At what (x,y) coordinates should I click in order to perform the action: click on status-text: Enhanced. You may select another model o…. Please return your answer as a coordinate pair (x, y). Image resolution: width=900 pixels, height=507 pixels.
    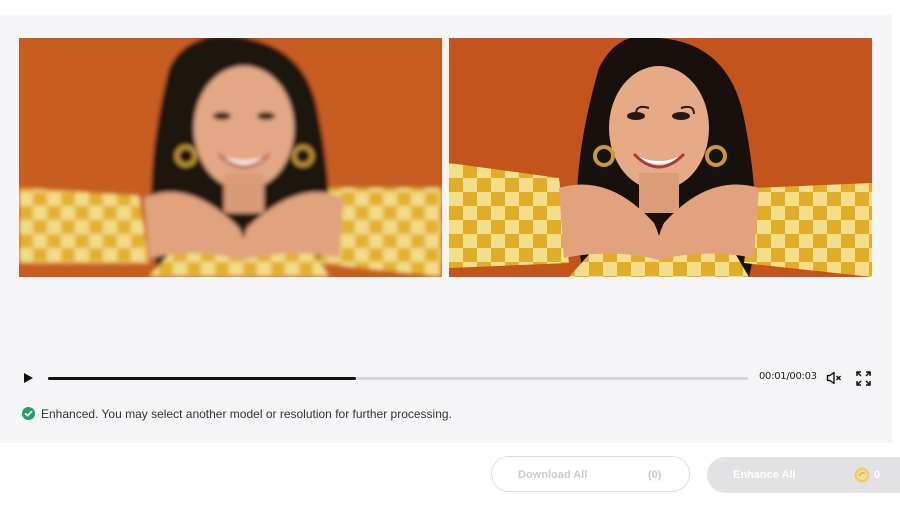
    Looking at the image, I should click on (246, 414).